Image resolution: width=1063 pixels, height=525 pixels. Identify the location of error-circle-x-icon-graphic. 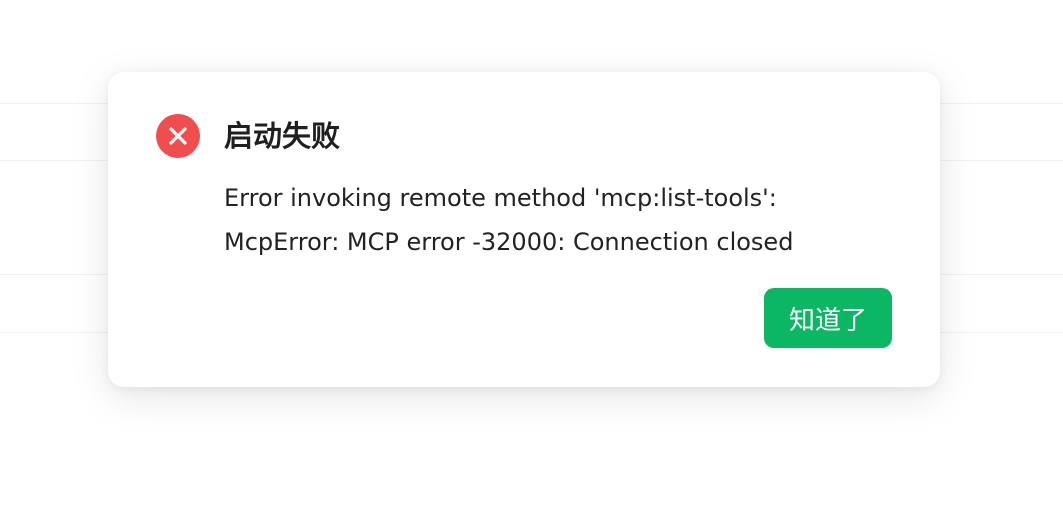
(178, 136).